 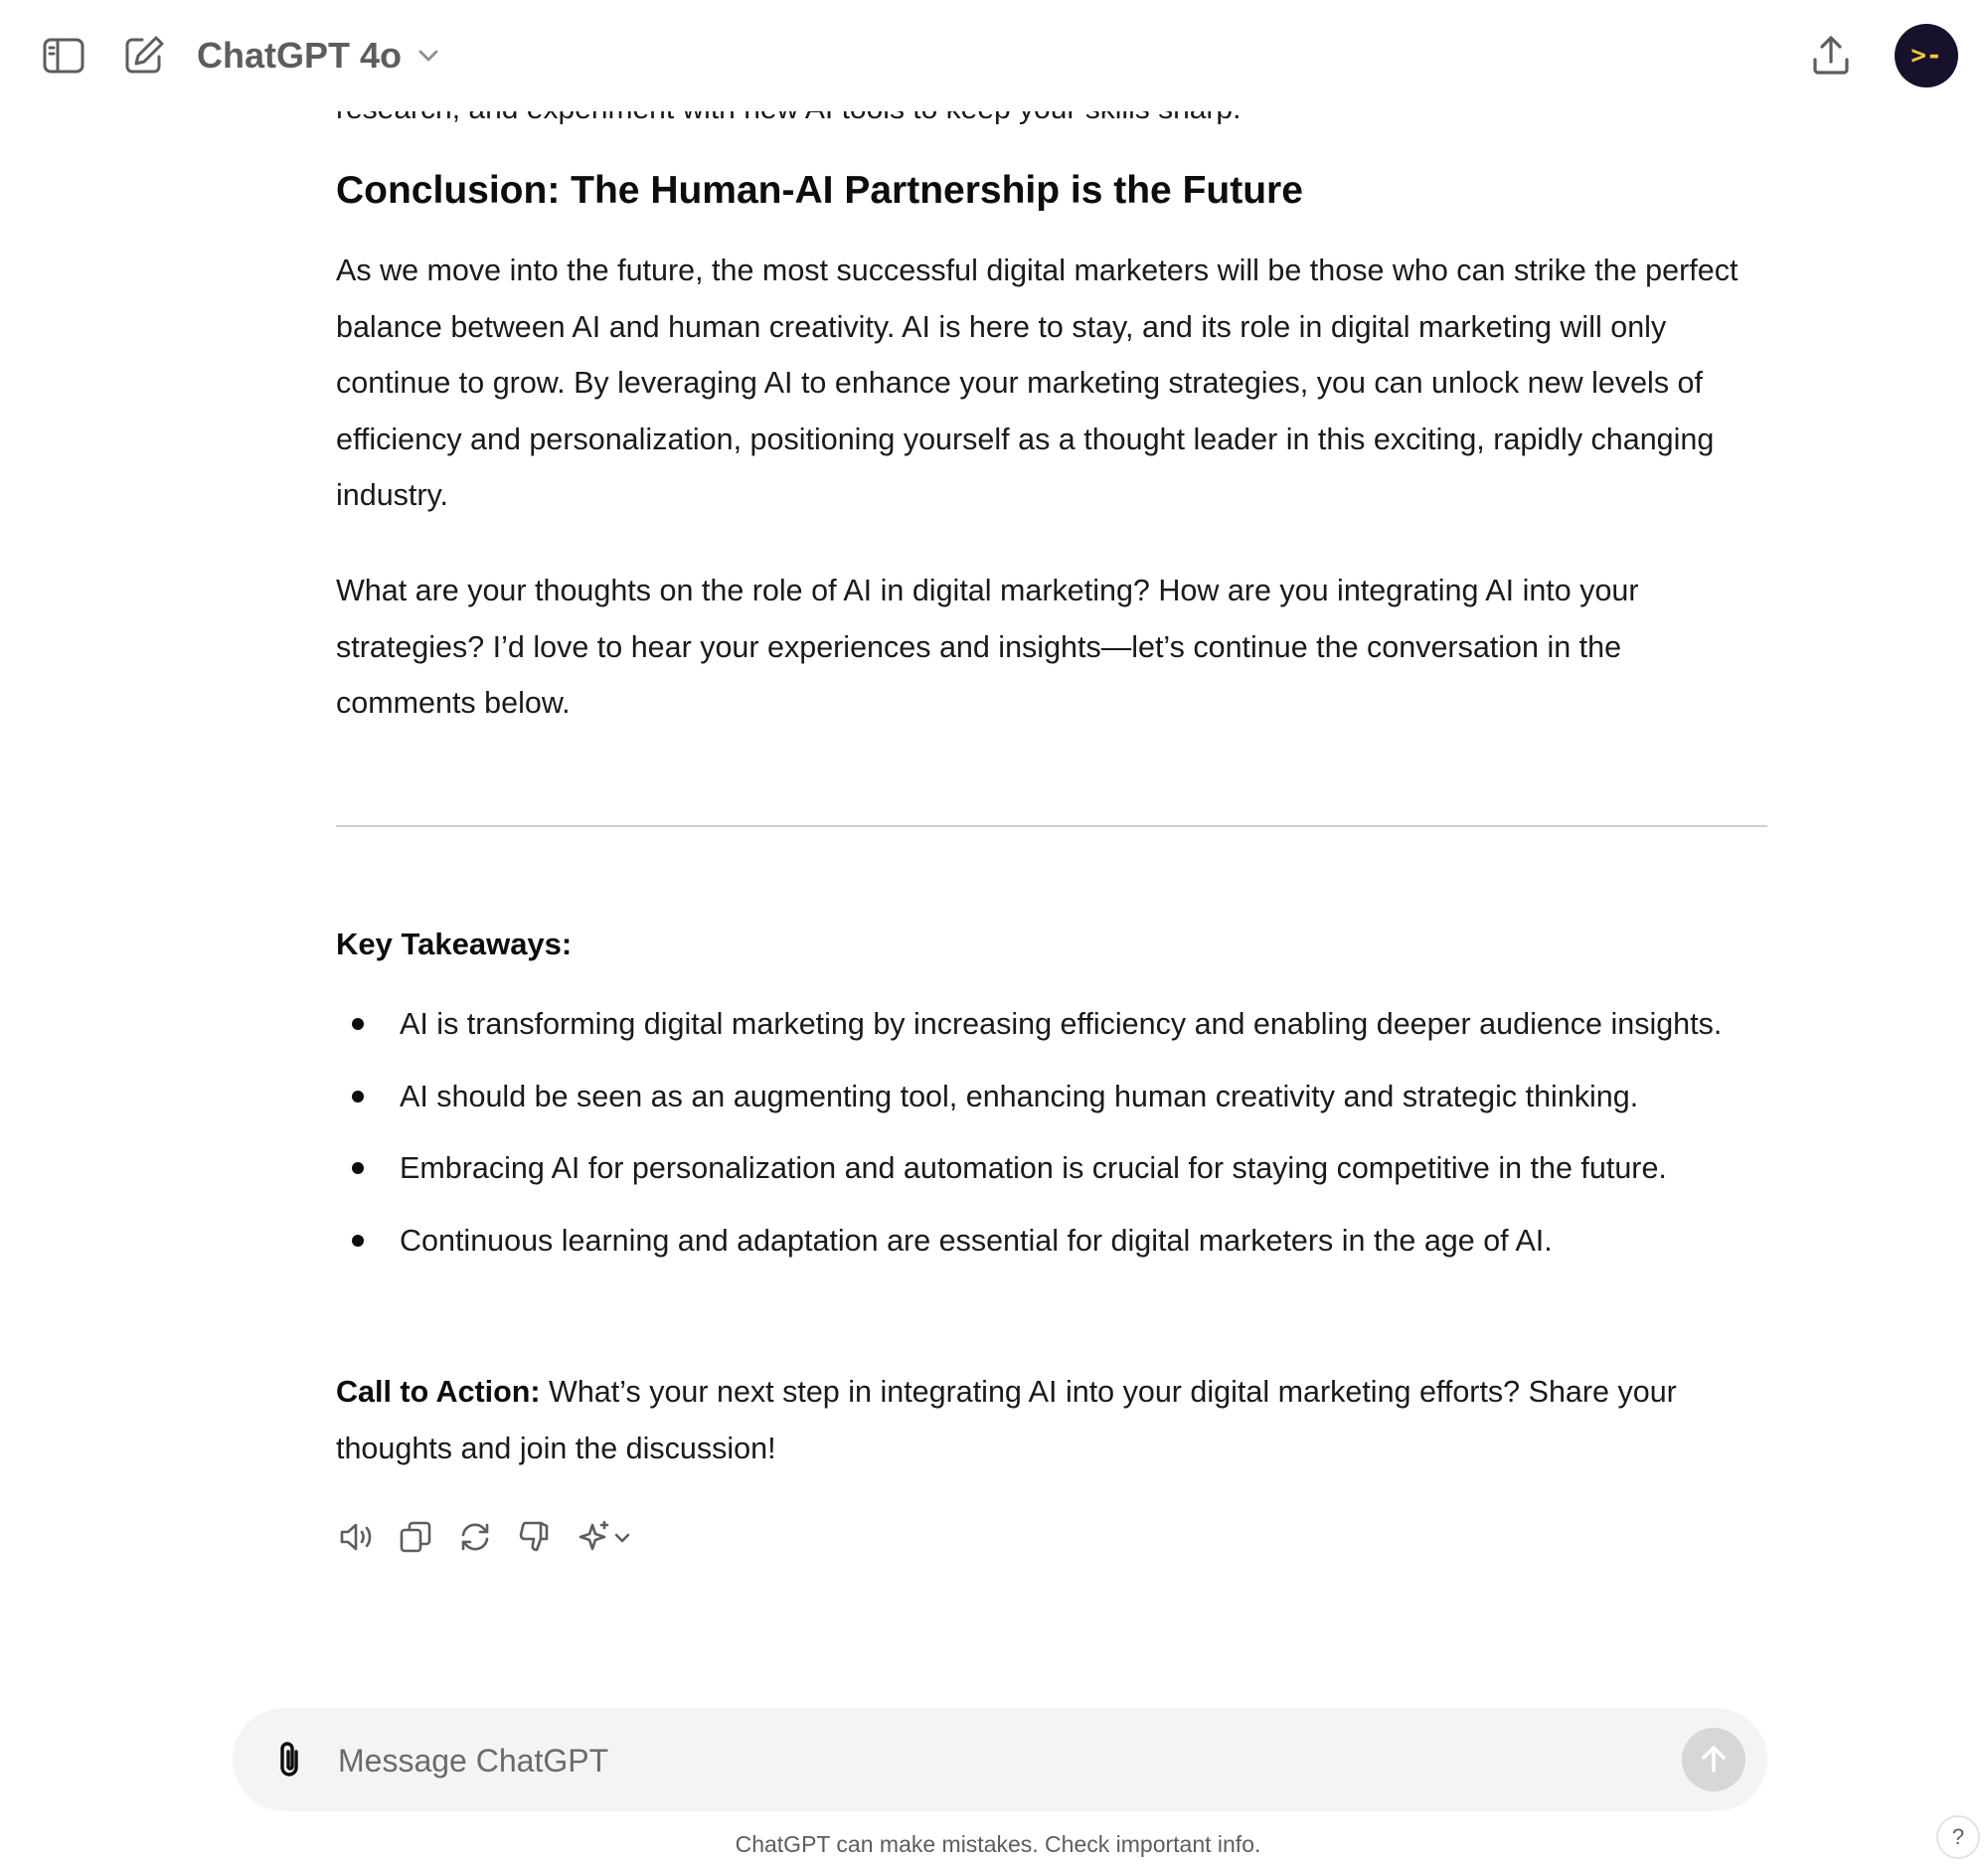 I want to click on regenerate-icon, so click(x=475, y=1537).